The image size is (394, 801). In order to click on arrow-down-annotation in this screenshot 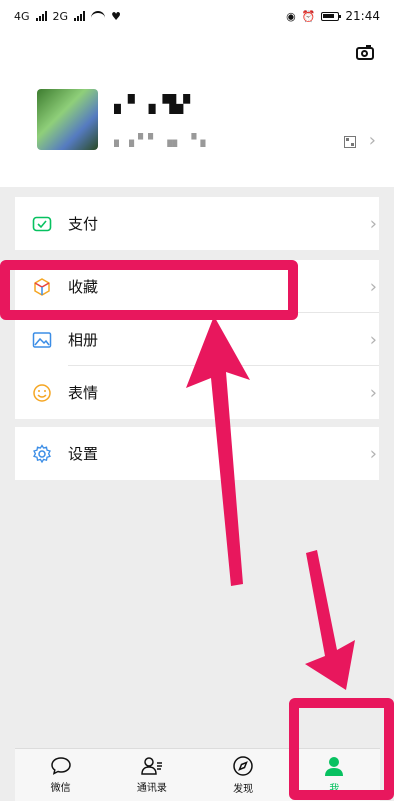, I will do `click(330, 620)`.